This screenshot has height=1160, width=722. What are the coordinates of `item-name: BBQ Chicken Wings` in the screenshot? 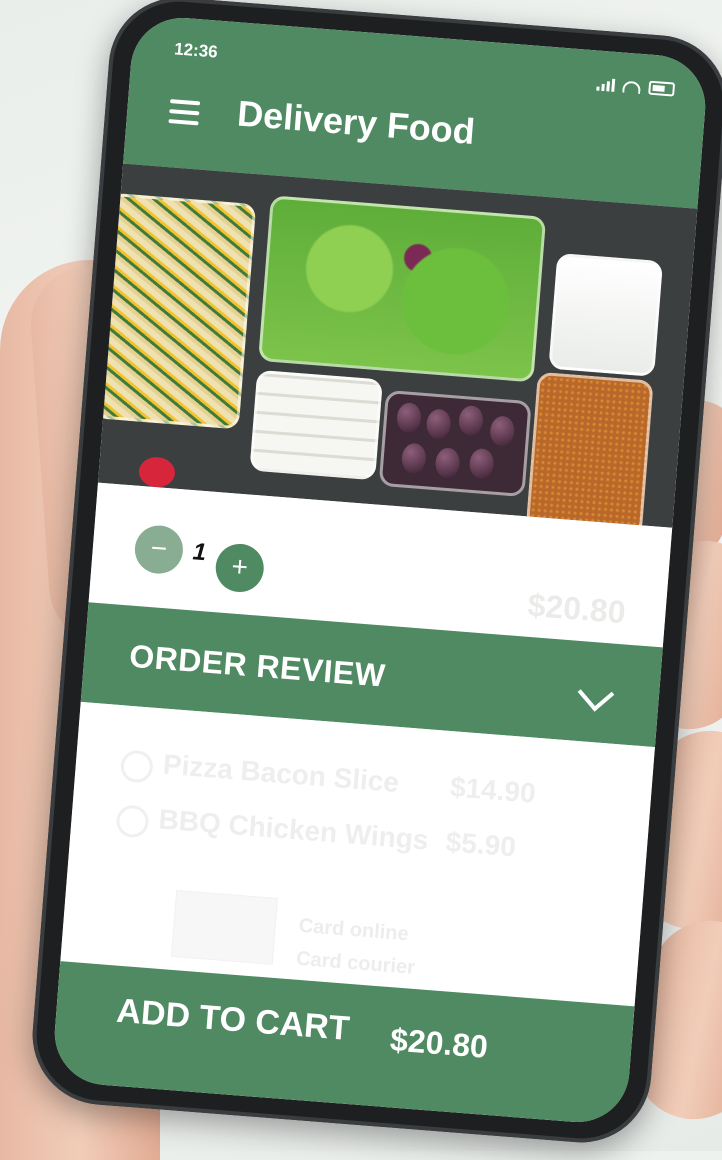 It's located at (293, 829).